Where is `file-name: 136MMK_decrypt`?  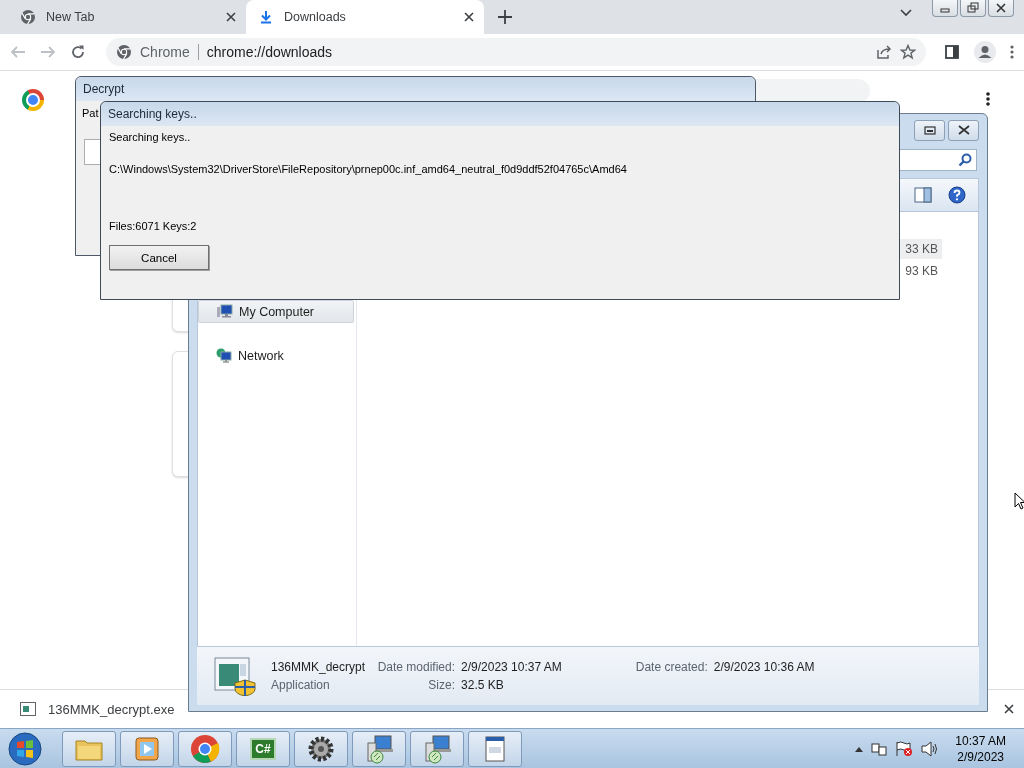
file-name: 136MMK_decrypt is located at coordinates (318, 667).